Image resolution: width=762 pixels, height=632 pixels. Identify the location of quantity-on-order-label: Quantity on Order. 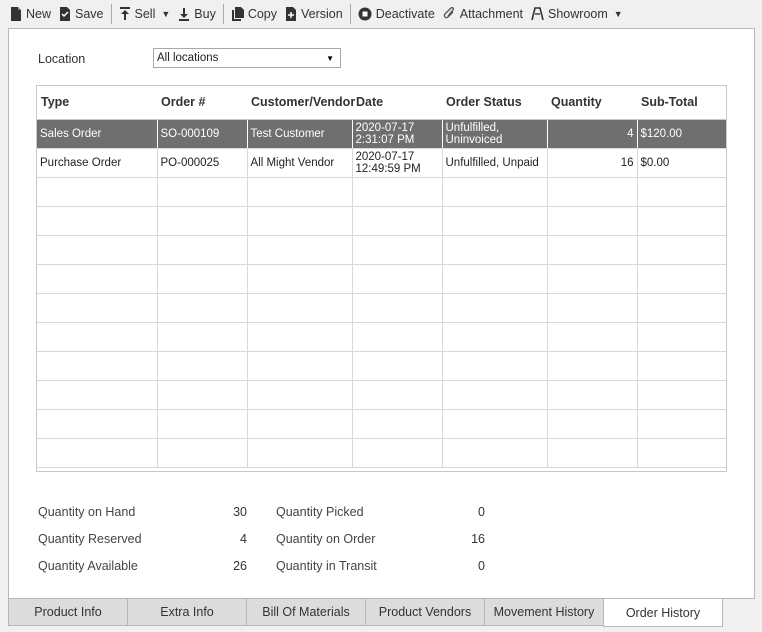
(326, 539).